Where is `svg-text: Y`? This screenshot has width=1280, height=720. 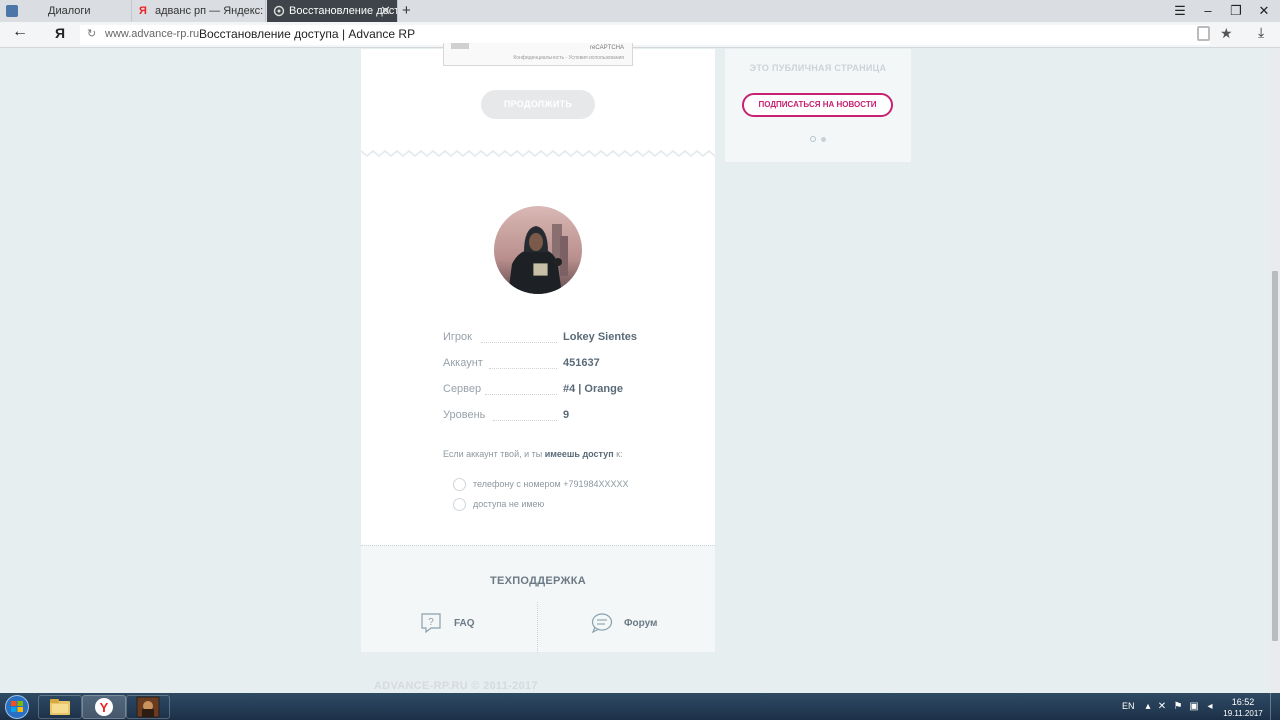 svg-text: Y is located at coordinates (104, 707).